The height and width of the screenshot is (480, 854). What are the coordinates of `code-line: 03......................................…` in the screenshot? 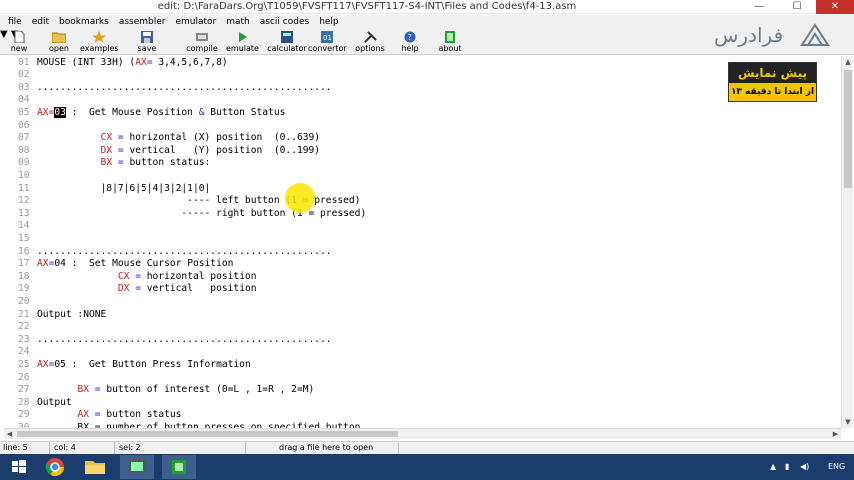 It's located at (422, 88).